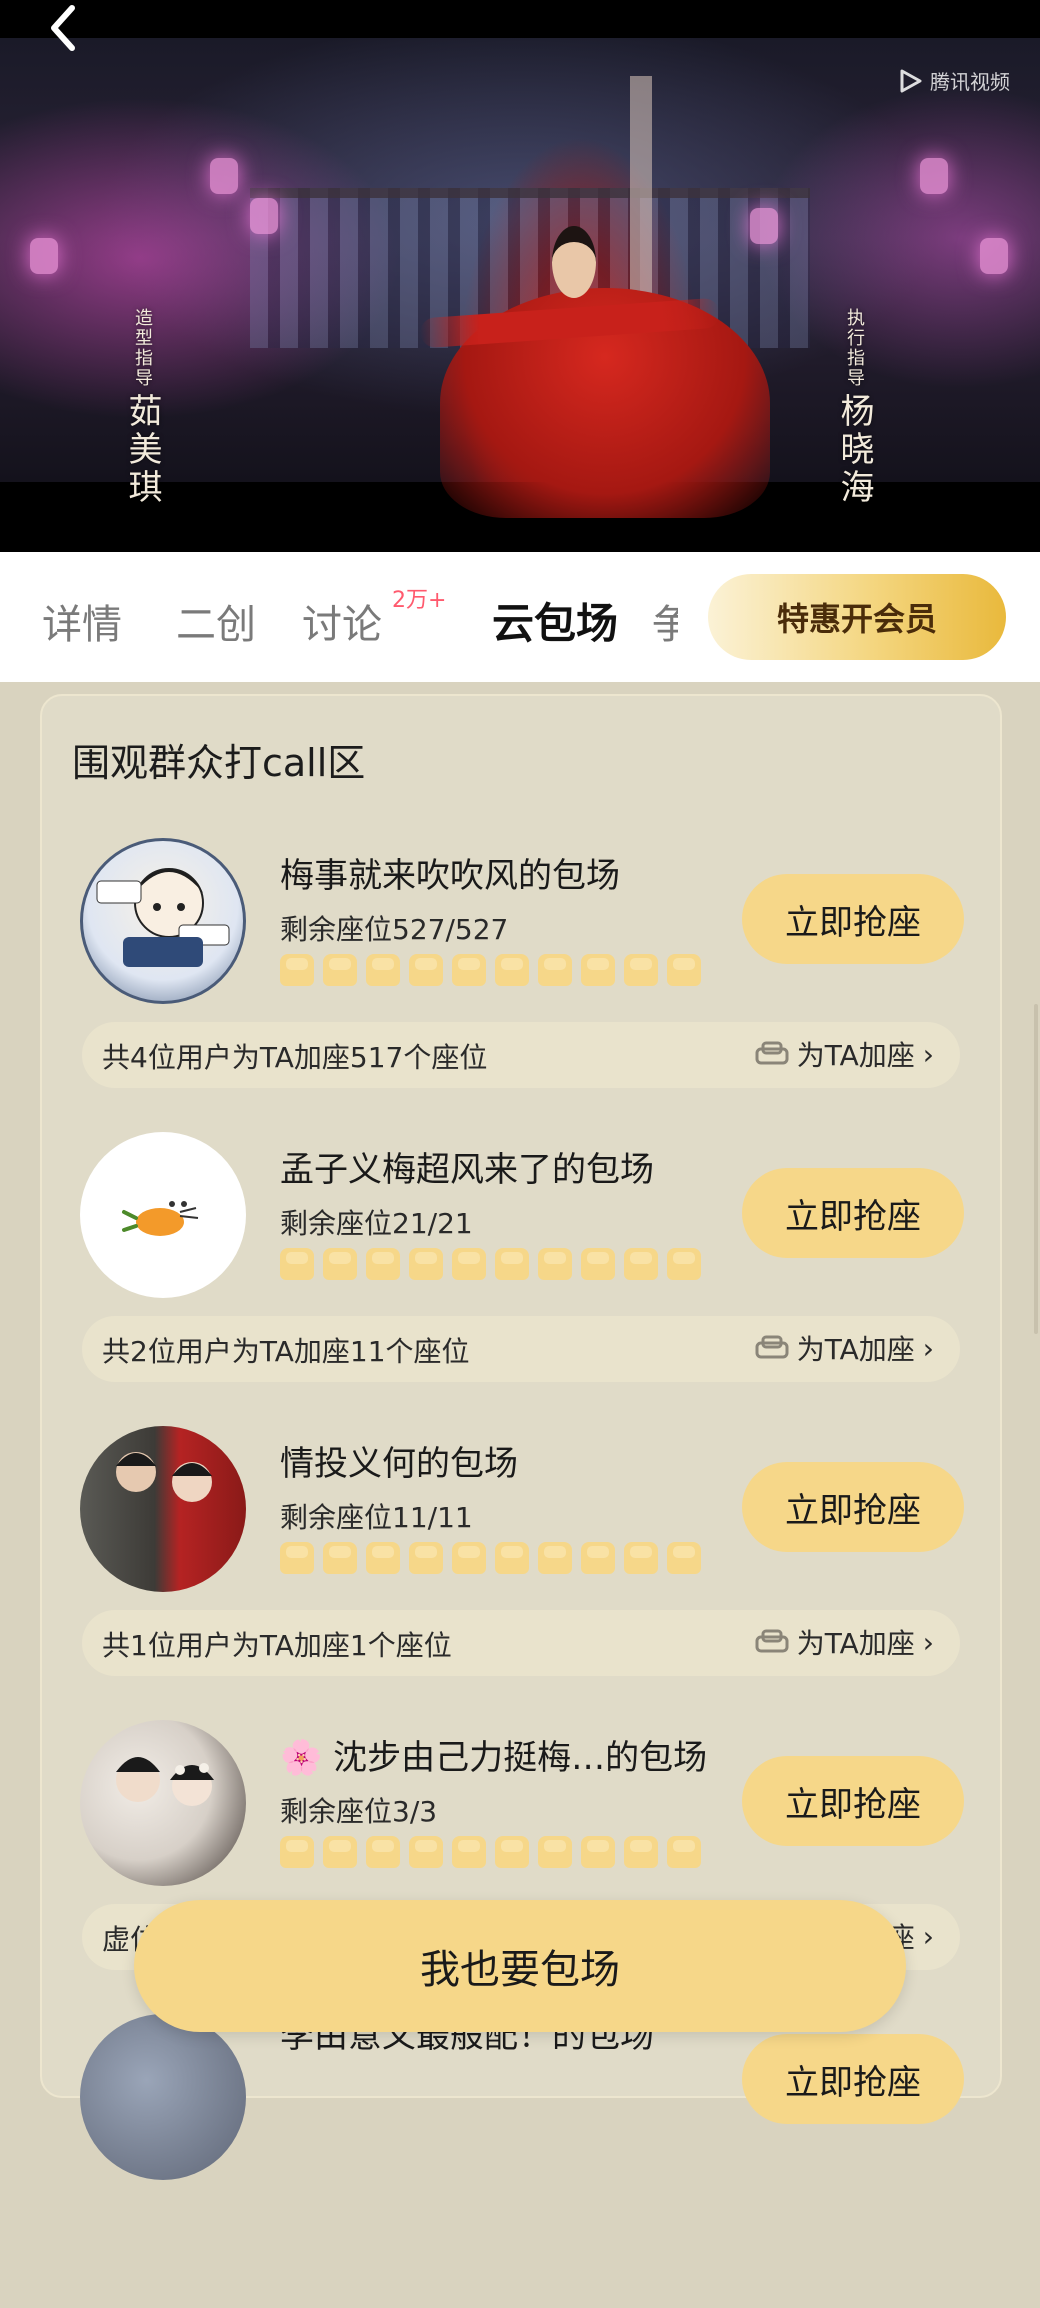 Image resolution: width=1040 pixels, height=2308 pixels. What do you see at coordinates (521, 2161) in the screenshot?
I see `screening-item: 李由意义最般配！的包场 立即抢座` at bounding box center [521, 2161].